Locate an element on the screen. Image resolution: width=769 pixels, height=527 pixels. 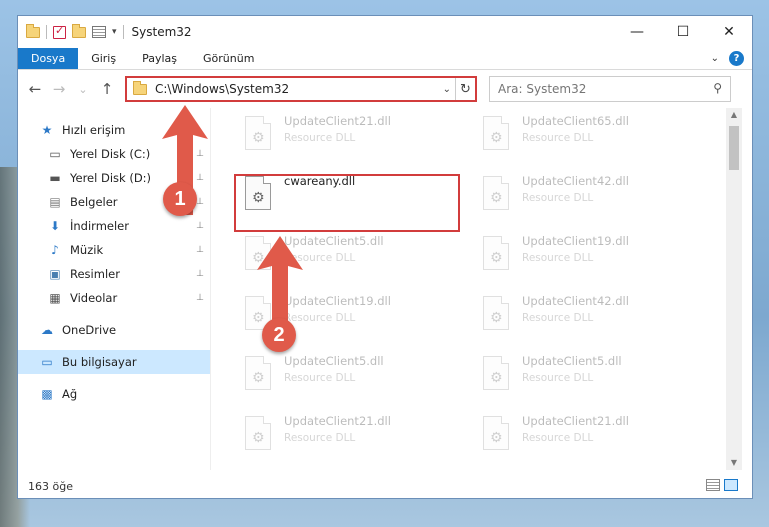
window-controls: — ☐ ✕ is located at coordinates (683, 32).